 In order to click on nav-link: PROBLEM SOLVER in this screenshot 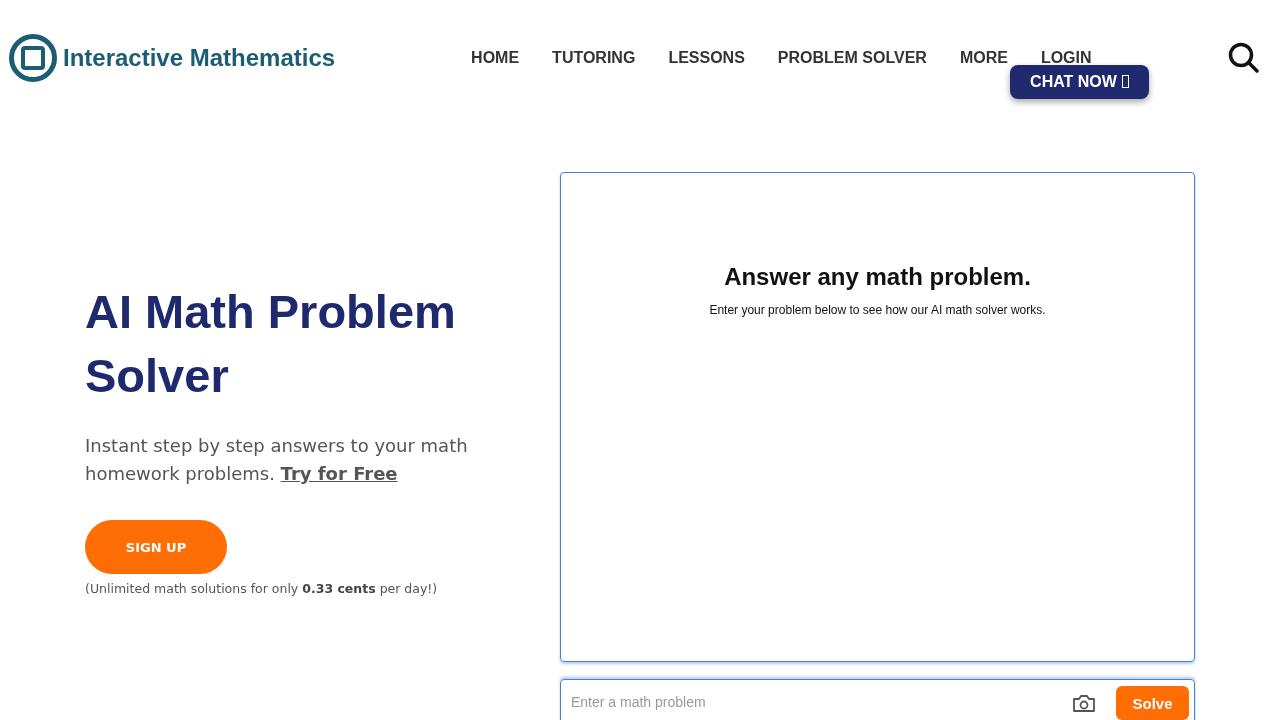, I will do `click(852, 57)`.